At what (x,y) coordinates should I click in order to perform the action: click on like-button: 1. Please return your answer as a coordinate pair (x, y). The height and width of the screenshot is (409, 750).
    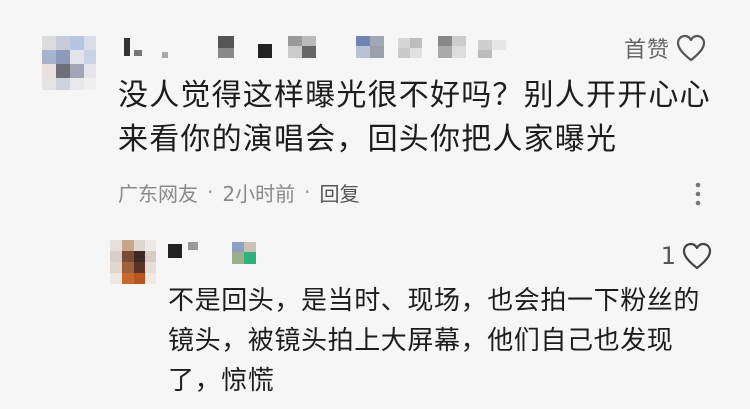
    Looking at the image, I should click on (686, 256).